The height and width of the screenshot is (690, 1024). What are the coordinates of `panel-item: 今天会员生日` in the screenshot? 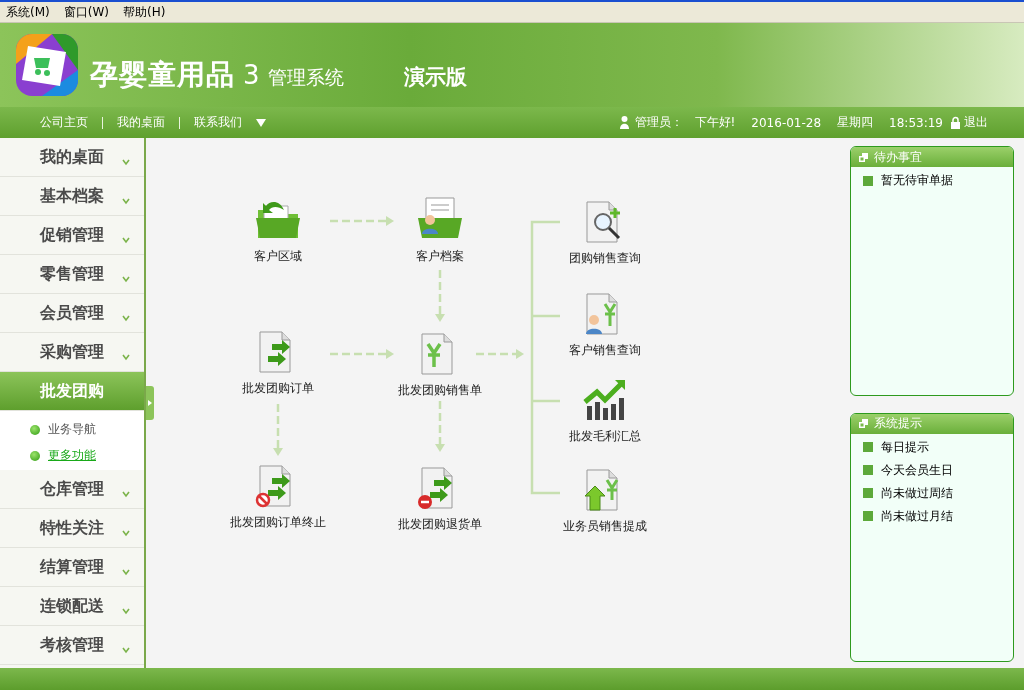 It's located at (917, 470).